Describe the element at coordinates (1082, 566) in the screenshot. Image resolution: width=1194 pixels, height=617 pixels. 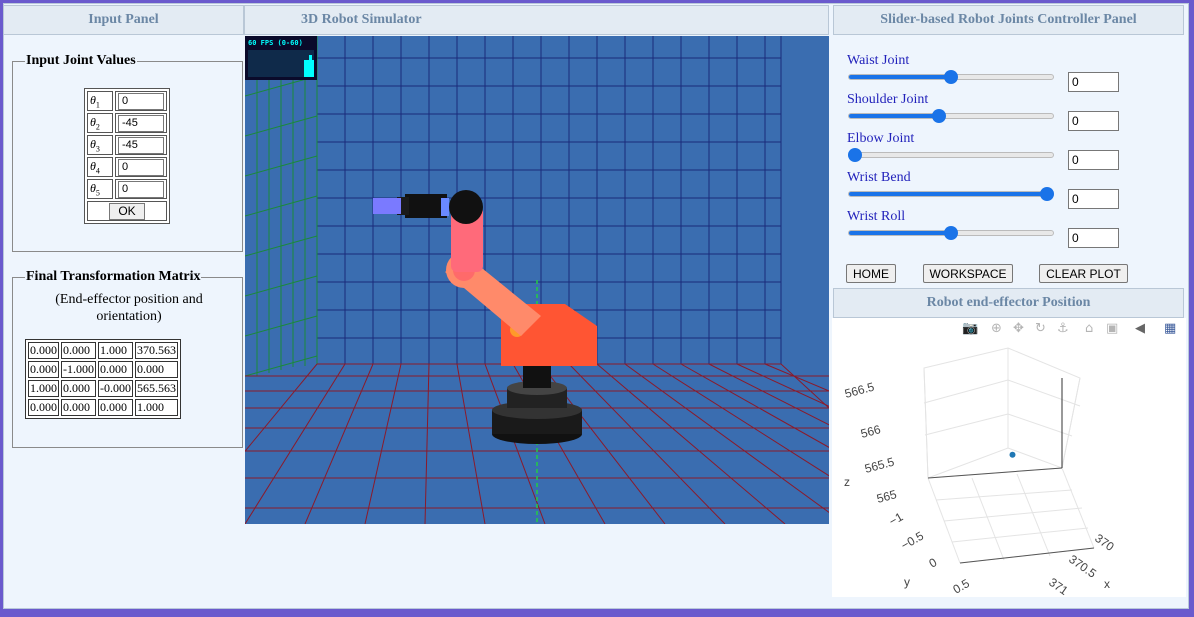
I see `x-tick-label: 370.5` at that location.